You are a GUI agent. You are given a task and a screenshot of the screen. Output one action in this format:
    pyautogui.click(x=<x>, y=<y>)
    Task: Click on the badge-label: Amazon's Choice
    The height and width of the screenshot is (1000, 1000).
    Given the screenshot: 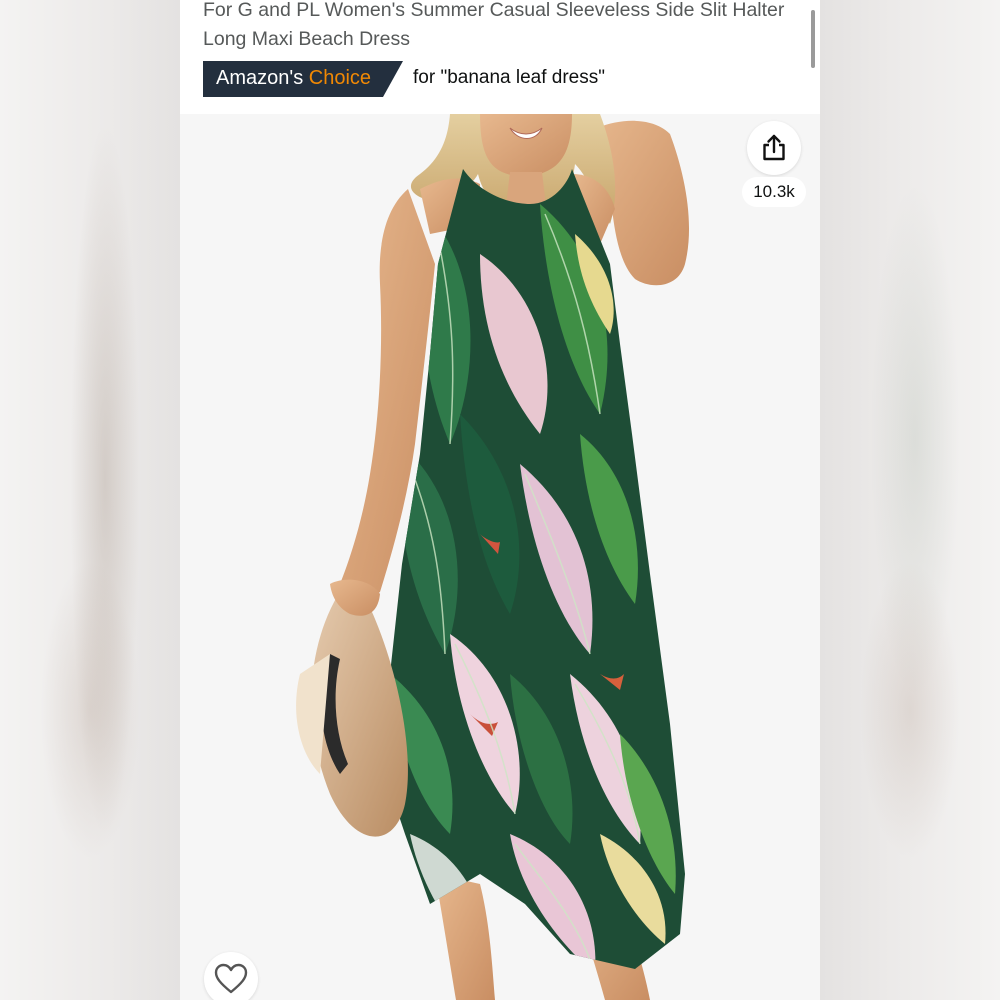 What is the action you would take?
    pyautogui.click(x=293, y=78)
    